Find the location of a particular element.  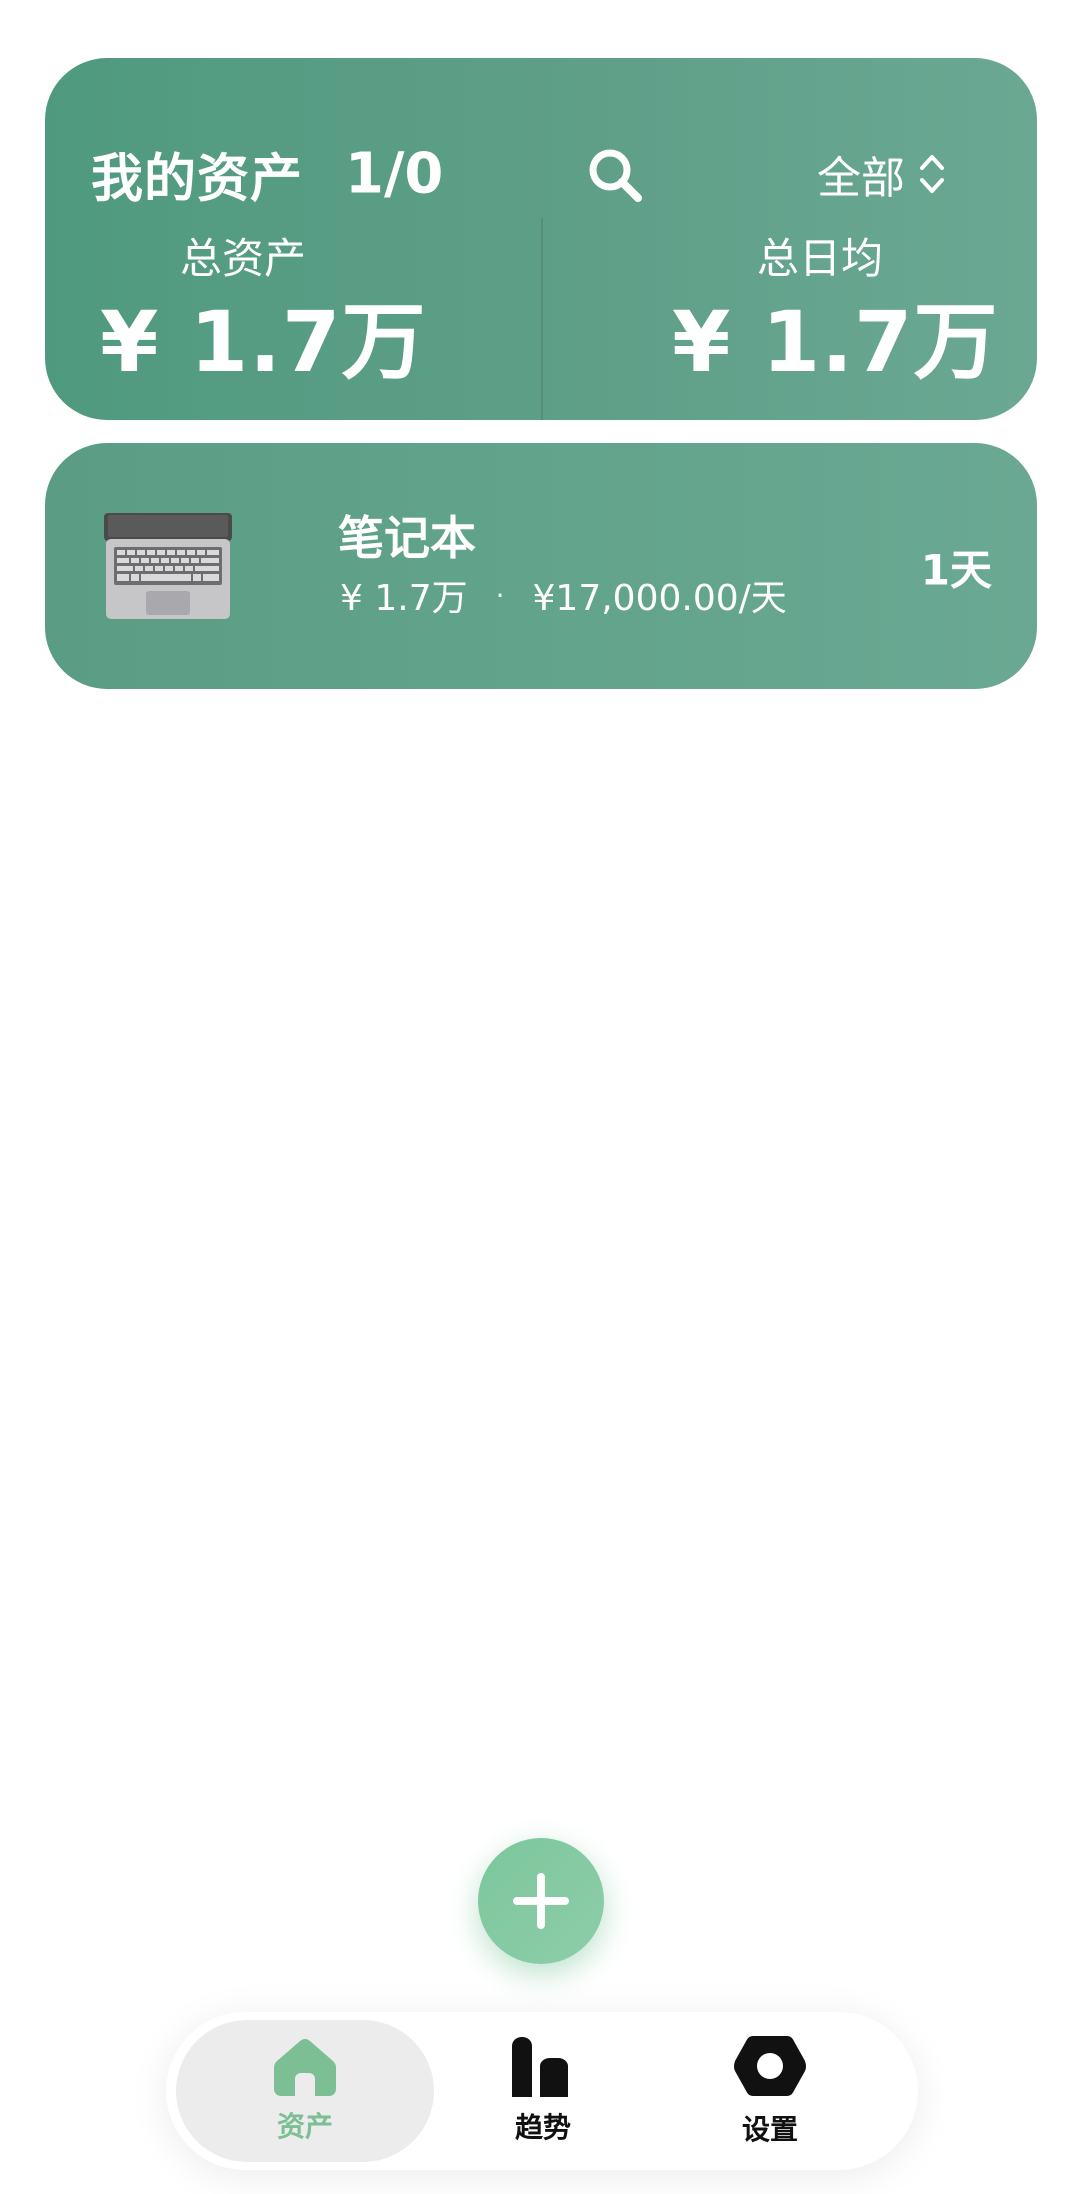

tab-trend: 趋势 is located at coordinates (543, 2091).